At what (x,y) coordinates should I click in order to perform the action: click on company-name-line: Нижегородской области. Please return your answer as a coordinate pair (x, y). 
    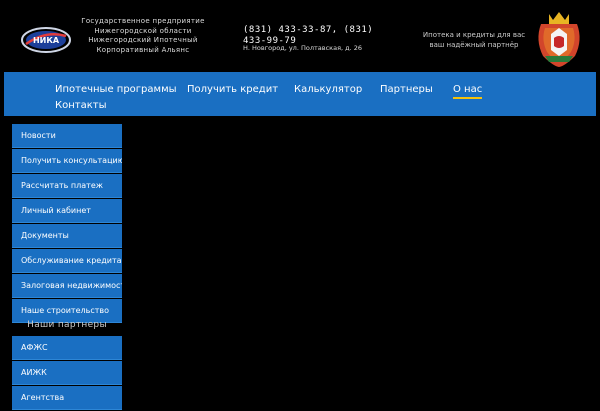
    Looking at the image, I should click on (143, 30).